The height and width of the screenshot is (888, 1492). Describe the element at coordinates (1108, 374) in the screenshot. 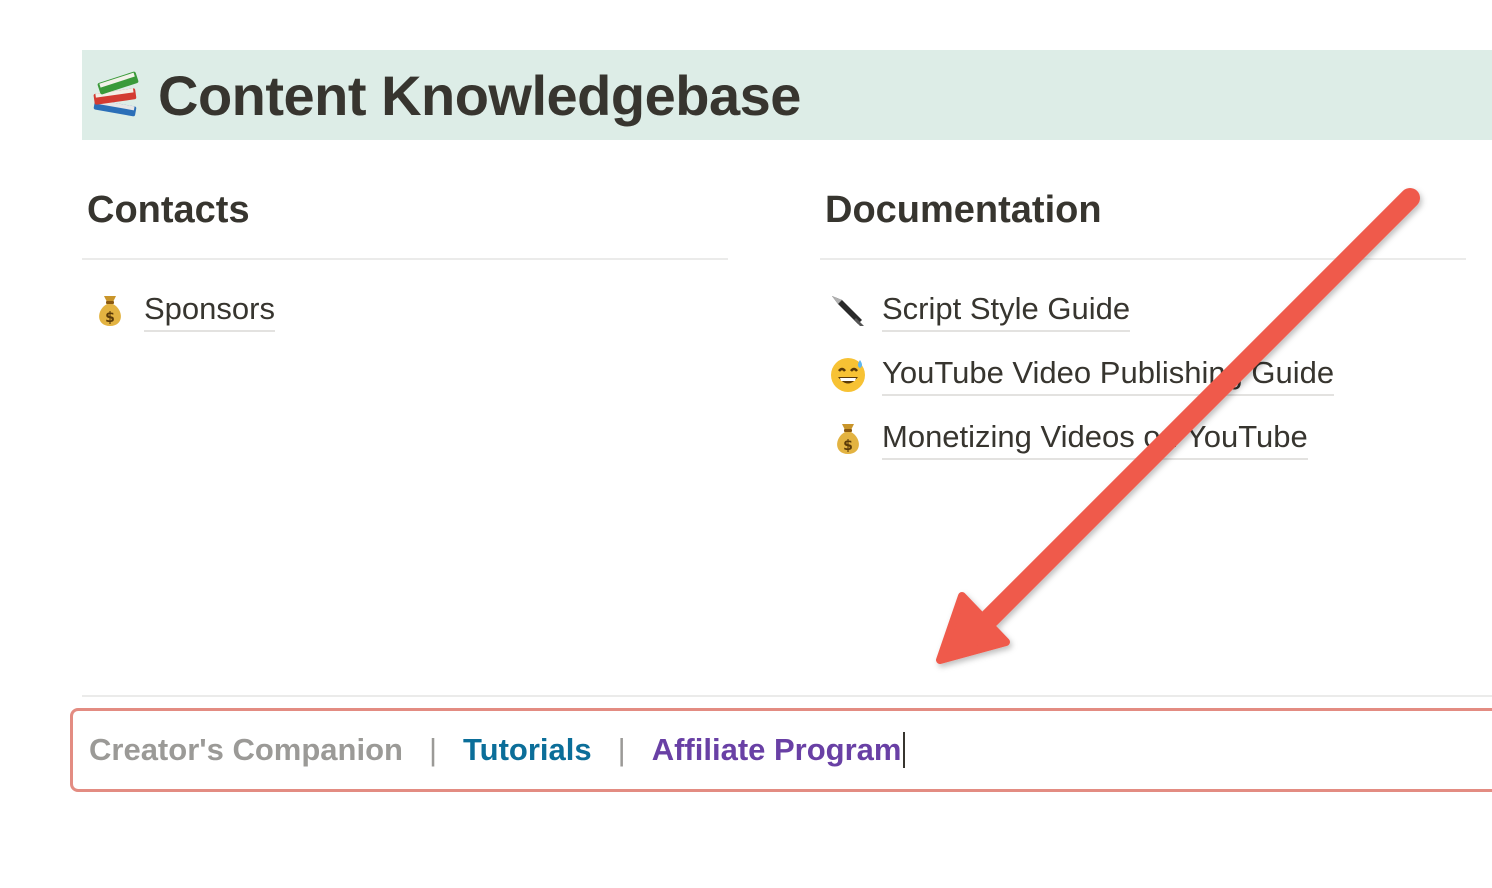

I see `page-link-label: YouTube Video Publishing Guide` at that location.